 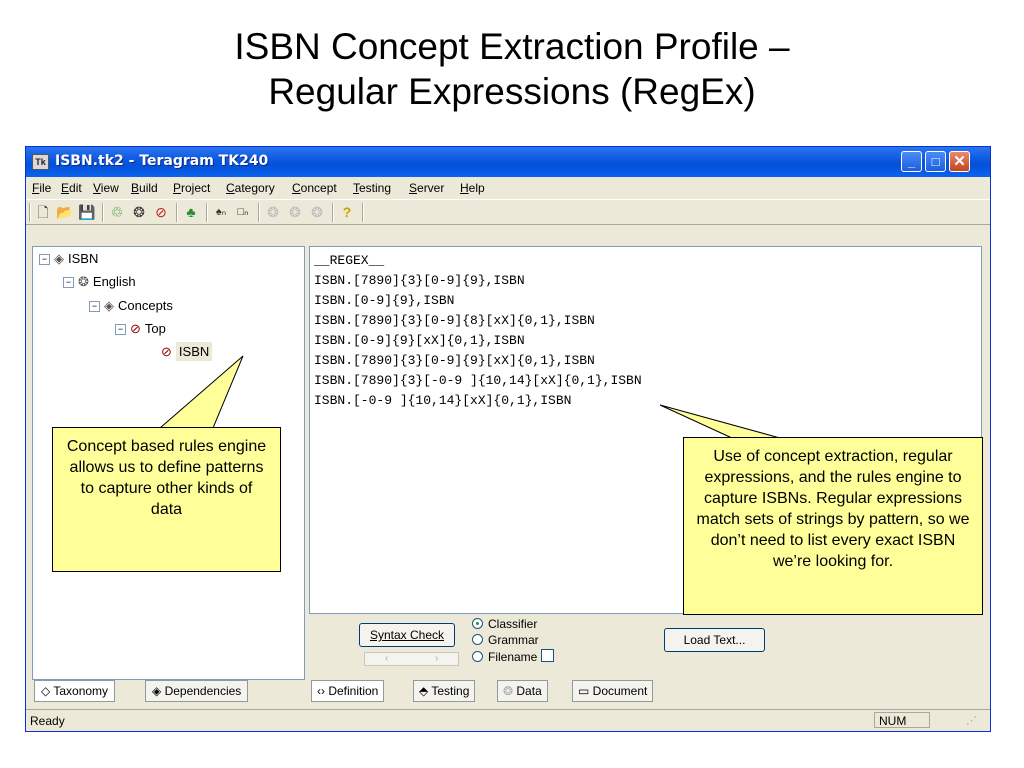 What do you see at coordinates (201, 392) in the screenshot?
I see `left-callout-pointer` at bounding box center [201, 392].